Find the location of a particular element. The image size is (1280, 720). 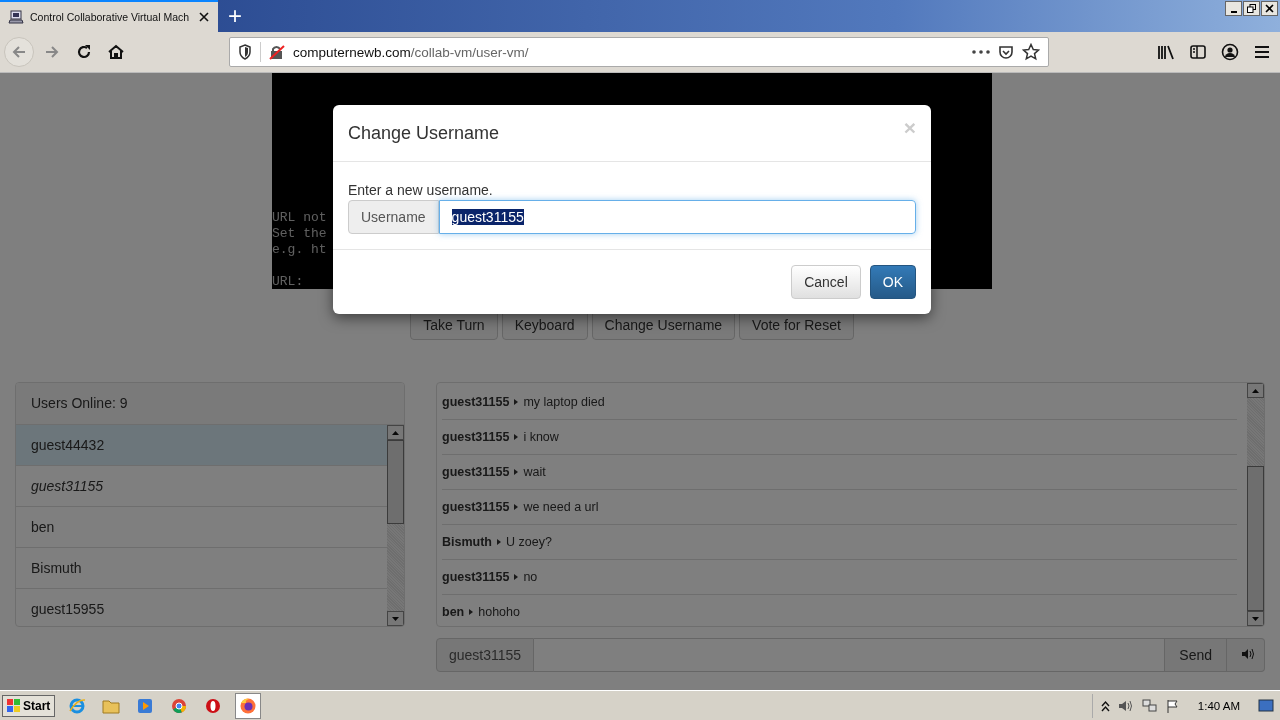

library-icon is located at coordinates (1166, 52).